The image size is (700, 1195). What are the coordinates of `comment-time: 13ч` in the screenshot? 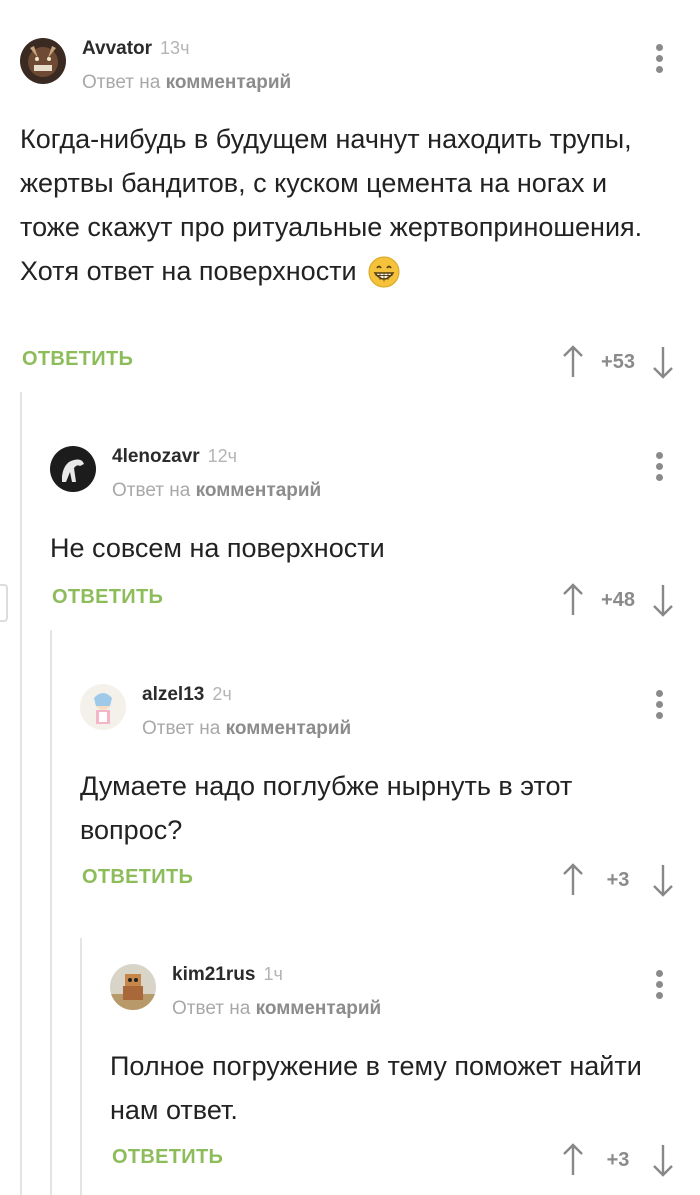 It's located at (175, 48).